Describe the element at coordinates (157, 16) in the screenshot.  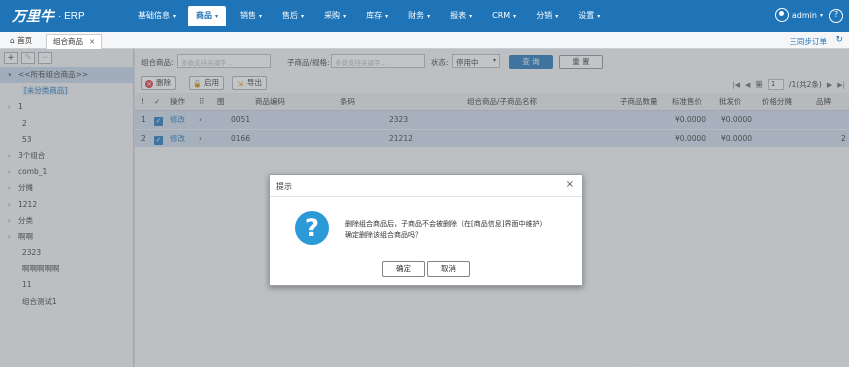
I see `nav-basic-info: 基础信息 ▾` at that location.